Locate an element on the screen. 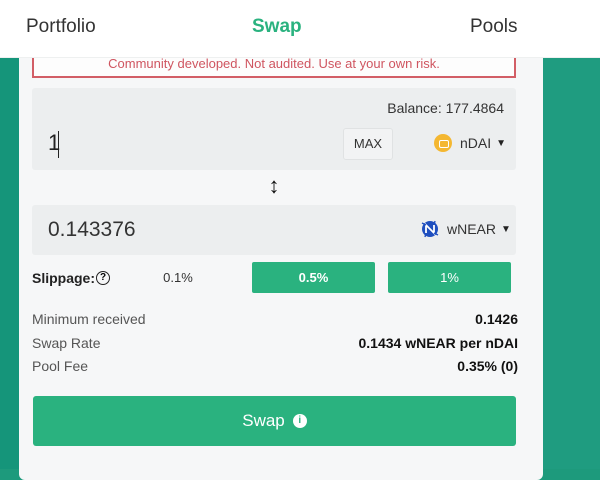 This screenshot has width=600, height=480. swap-rate-label: Swap Rate is located at coordinates (66, 342).